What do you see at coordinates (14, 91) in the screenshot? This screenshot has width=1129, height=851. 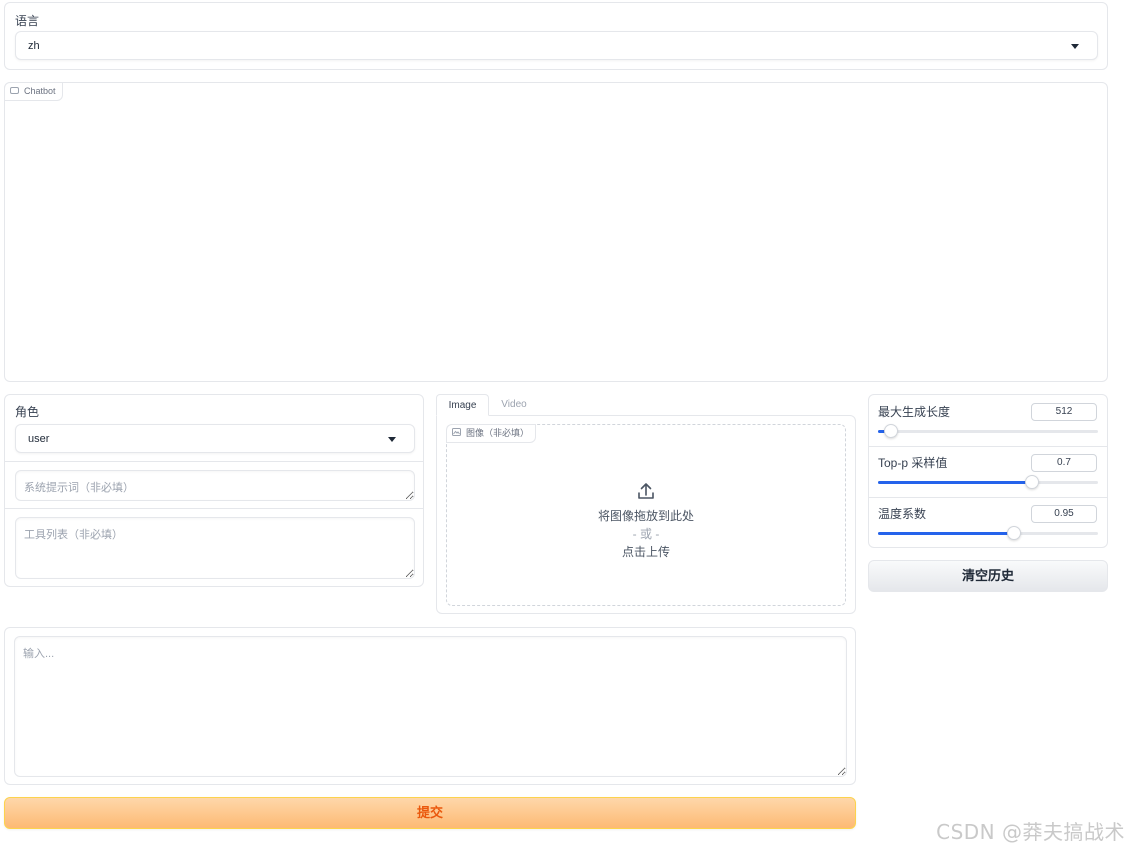 I see `chat-icon` at bounding box center [14, 91].